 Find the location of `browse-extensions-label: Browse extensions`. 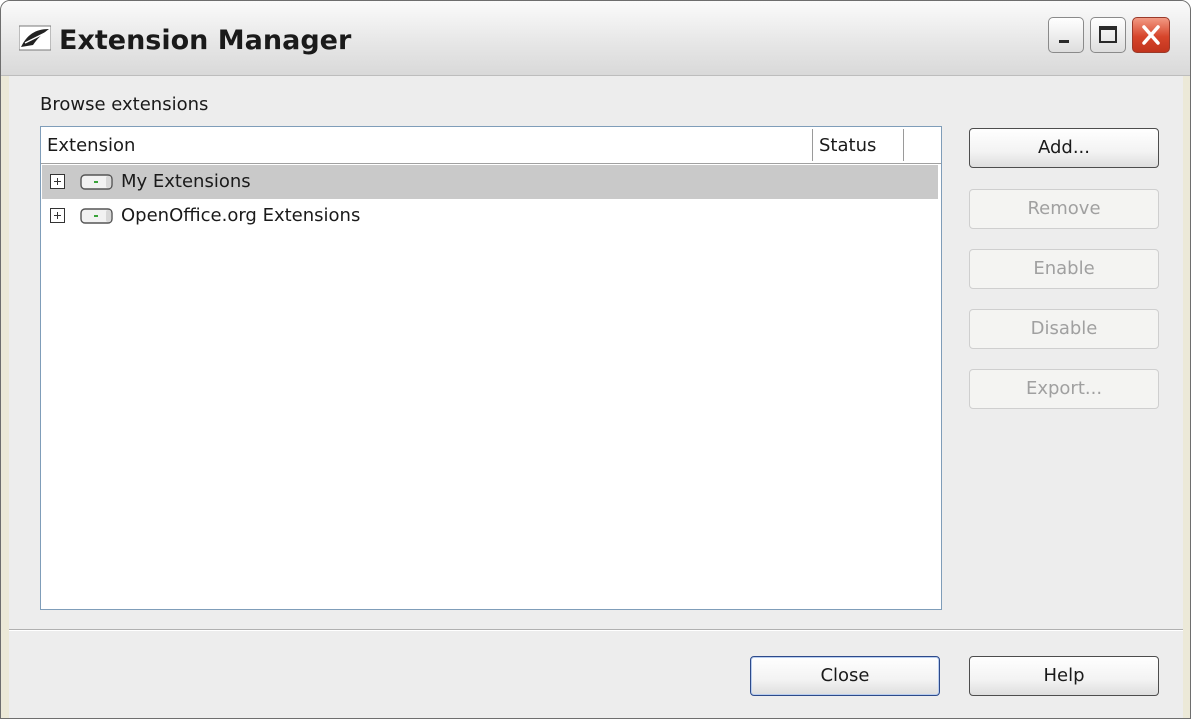

browse-extensions-label: Browse extensions is located at coordinates (124, 104).